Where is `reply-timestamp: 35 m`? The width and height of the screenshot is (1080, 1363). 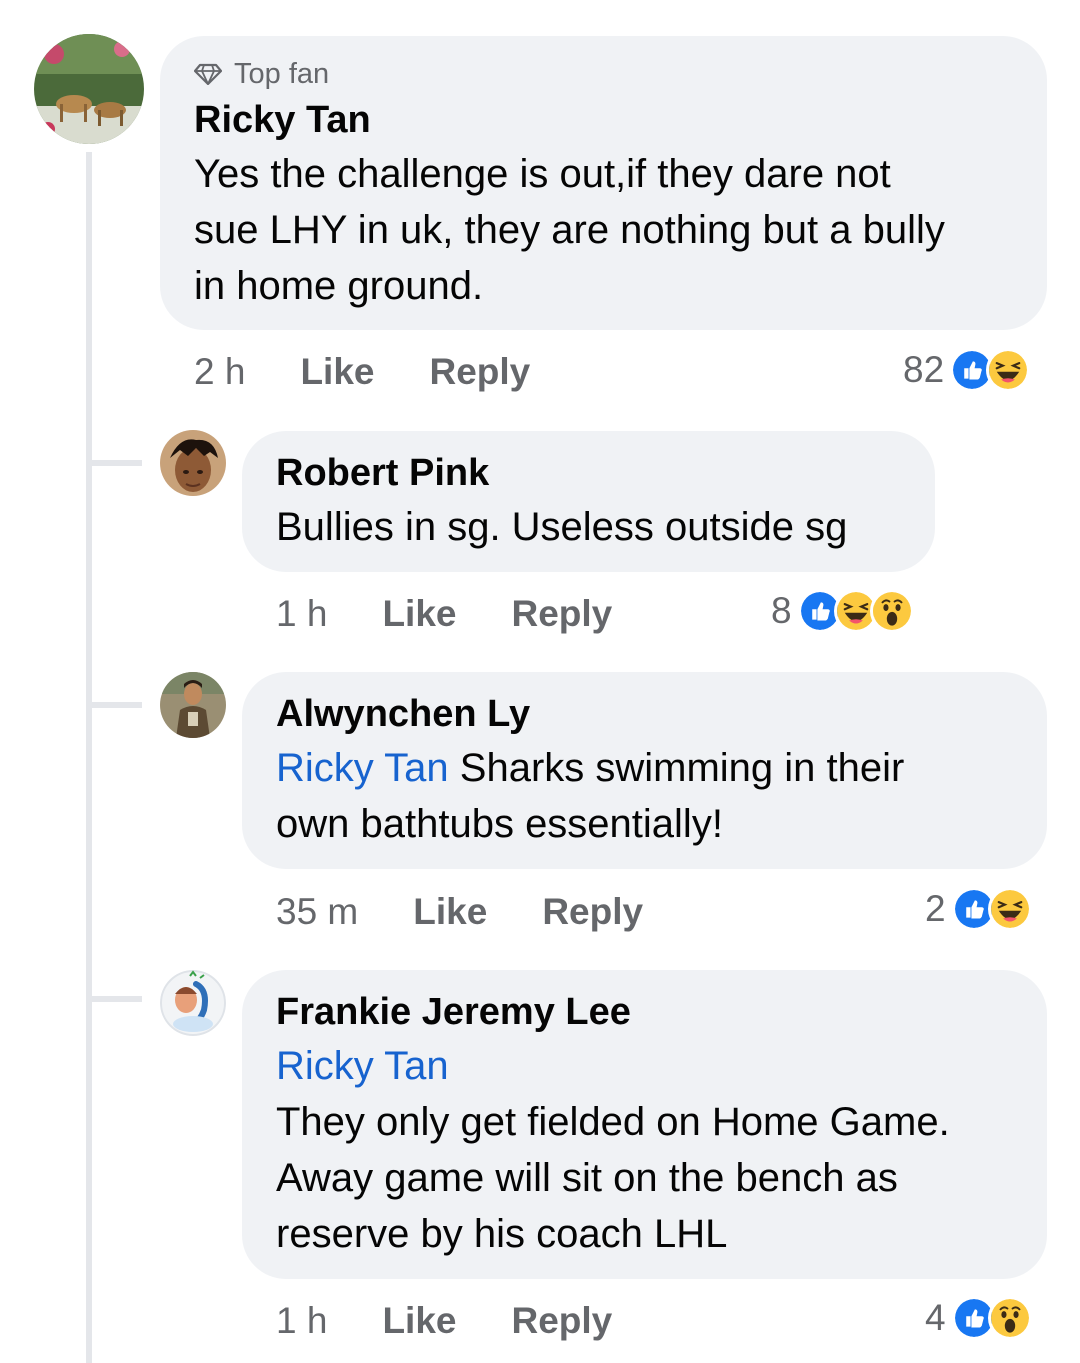 reply-timestamp: 35 m is located at coordinates (317, 912).